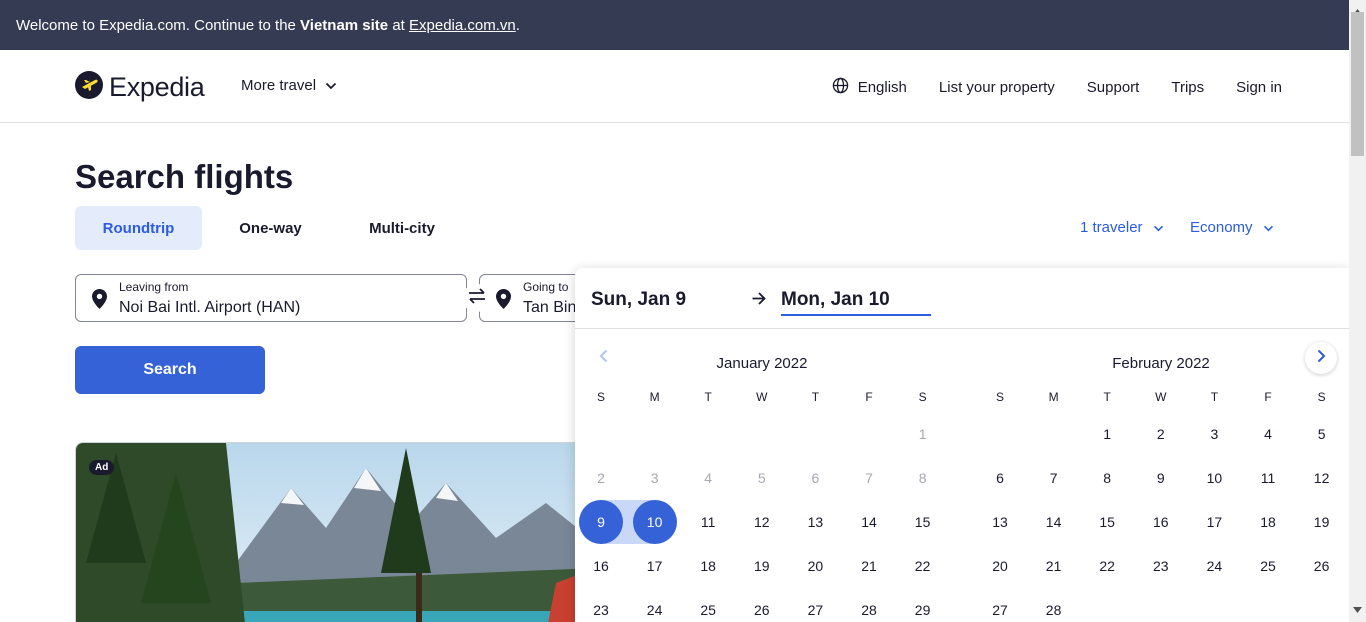 The image size is (1366, 622). Describe the element at coordinates (1214, 397) in the screenshot. I see `weekday-header: T` at that location.